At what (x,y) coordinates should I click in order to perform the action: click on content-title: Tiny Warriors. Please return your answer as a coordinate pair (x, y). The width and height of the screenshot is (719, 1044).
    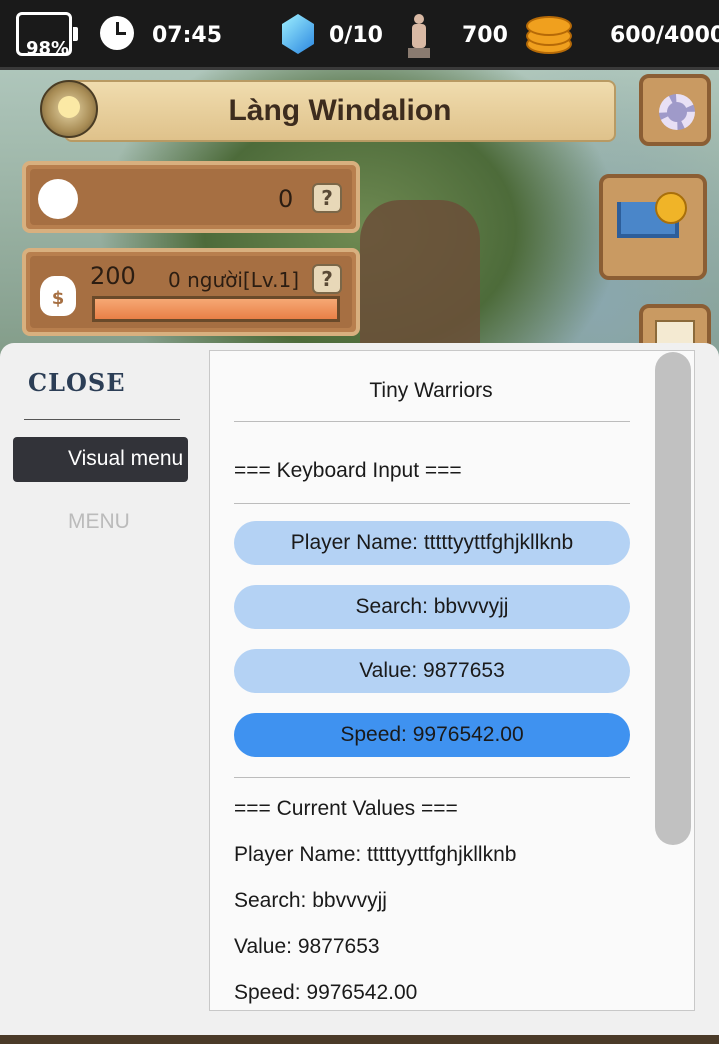
    Looking at the image, I should click on (431, 390).